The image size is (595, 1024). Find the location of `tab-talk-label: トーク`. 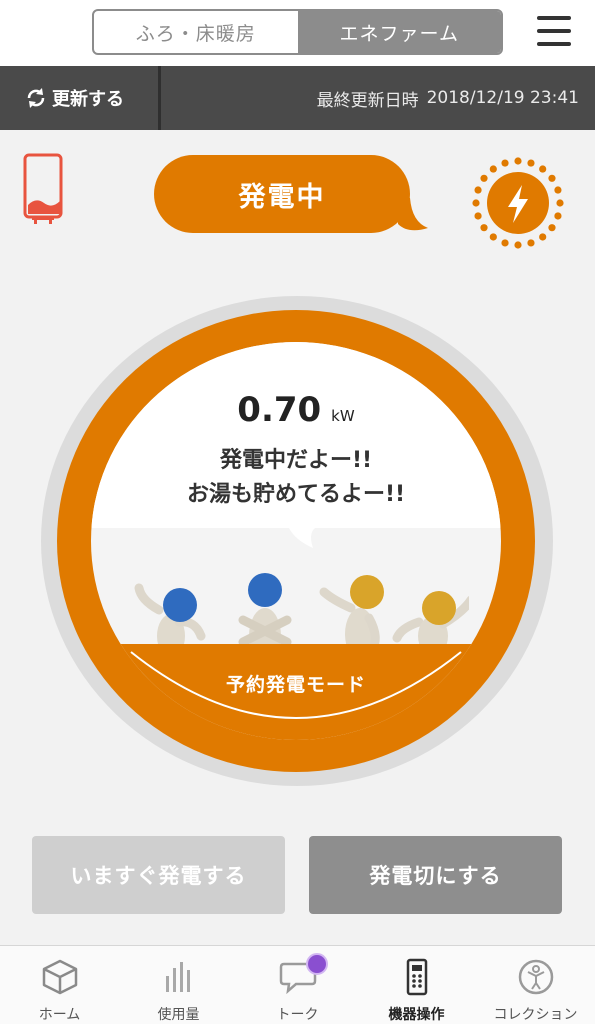

tab-talk-label: トーク is located at coordinates (297, 1015).